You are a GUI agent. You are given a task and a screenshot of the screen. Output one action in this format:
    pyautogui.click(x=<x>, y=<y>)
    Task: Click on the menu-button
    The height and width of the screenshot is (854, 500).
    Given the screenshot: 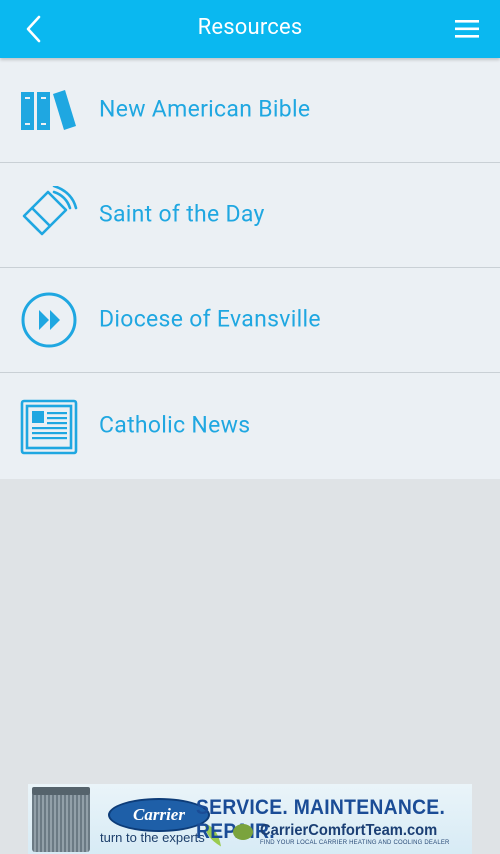 What is the action you would take?
    pyautogui.click(x=467, y=29)
    